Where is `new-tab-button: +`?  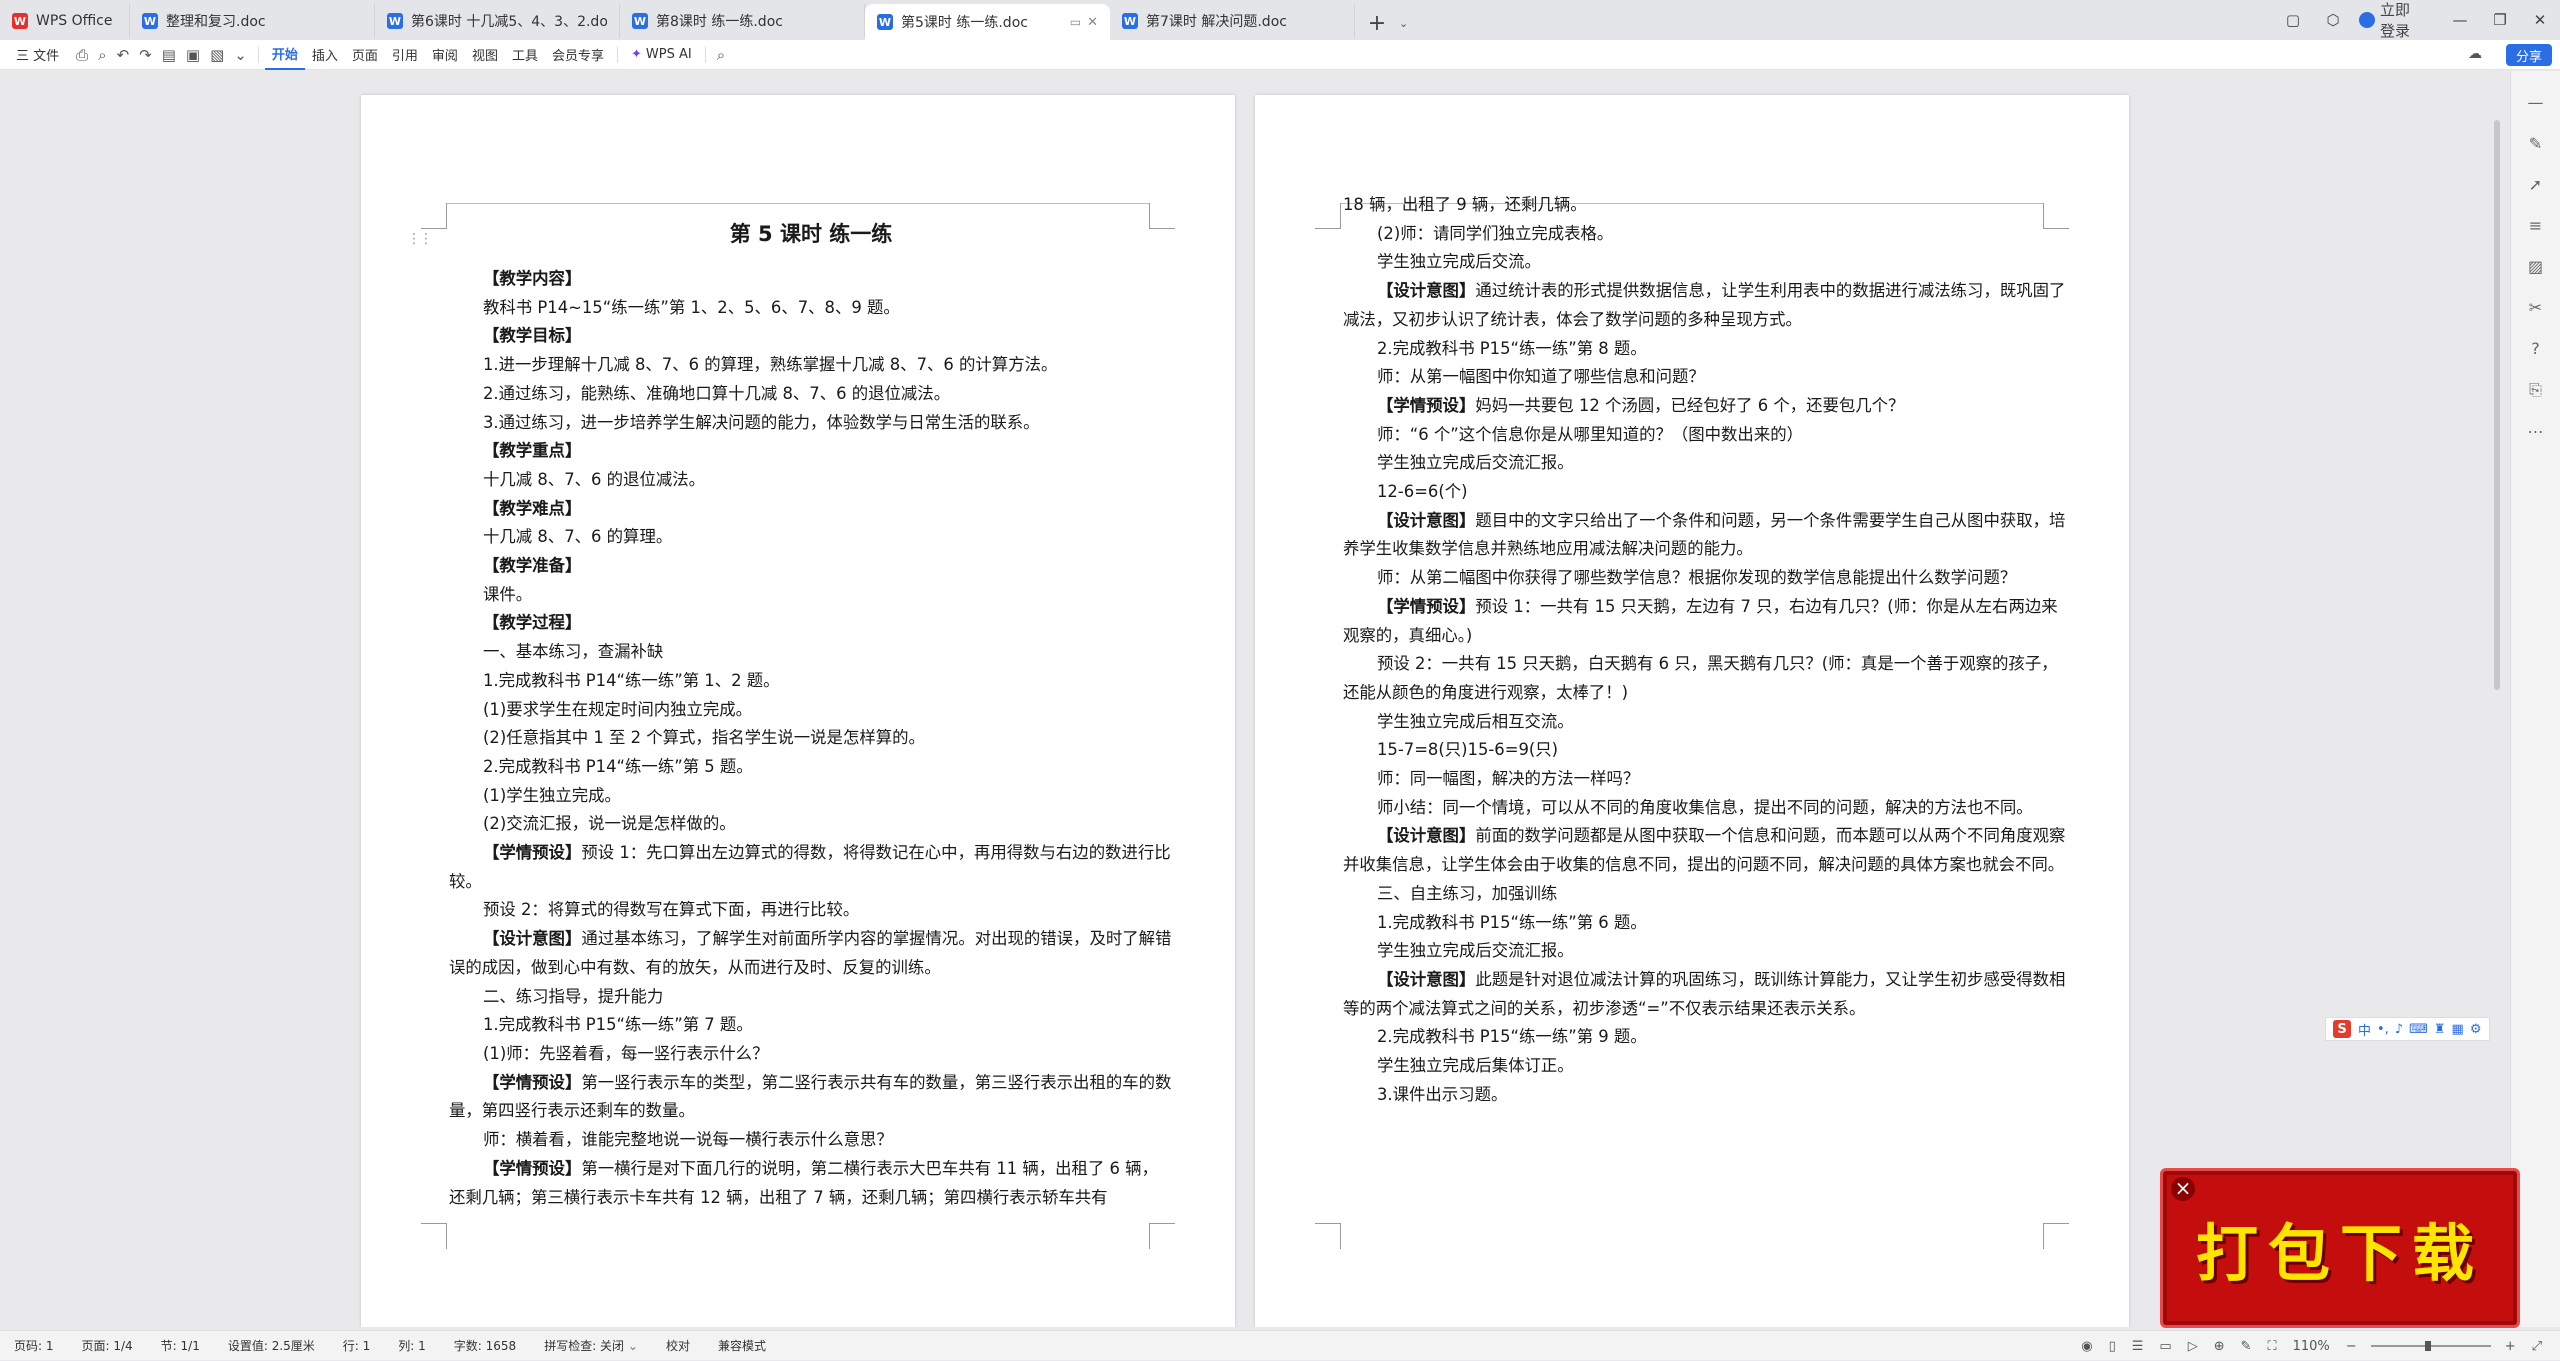
new-tab-button: + is located at coordinates (1377, 23).